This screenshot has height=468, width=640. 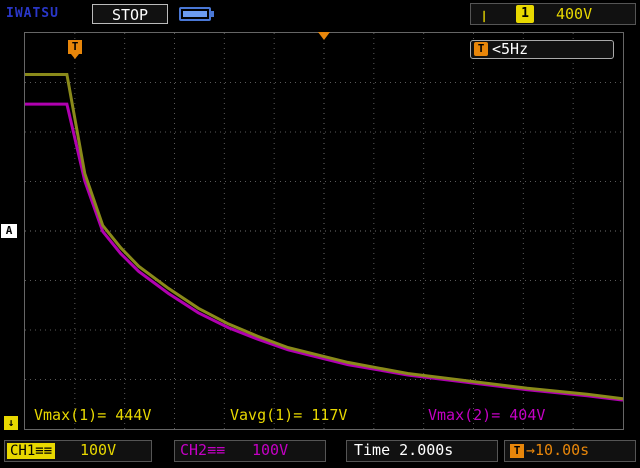 What do you see at coordinates (487, 415) in the screenshot?
I see `measurement-vmax-ch2: Vmax(2)= 404V` at bounding box center [487, 415].